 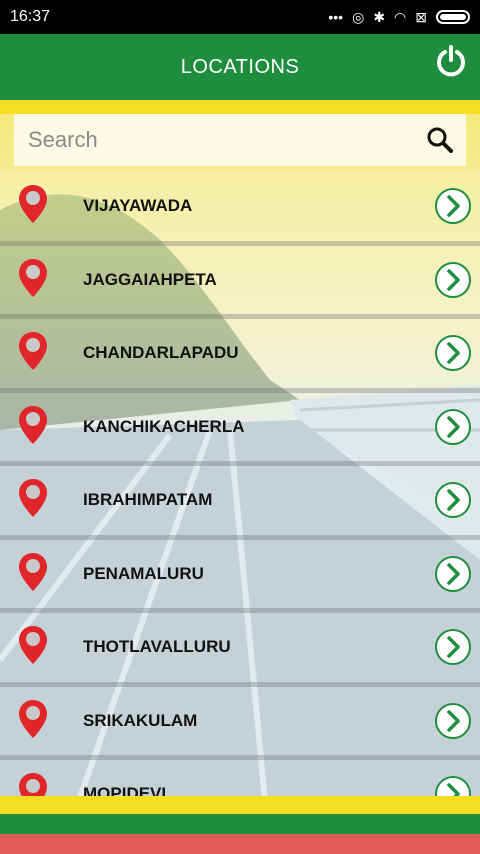 I want to click on list-item: CHANDARLAPADU, so click(x=240, y=356).